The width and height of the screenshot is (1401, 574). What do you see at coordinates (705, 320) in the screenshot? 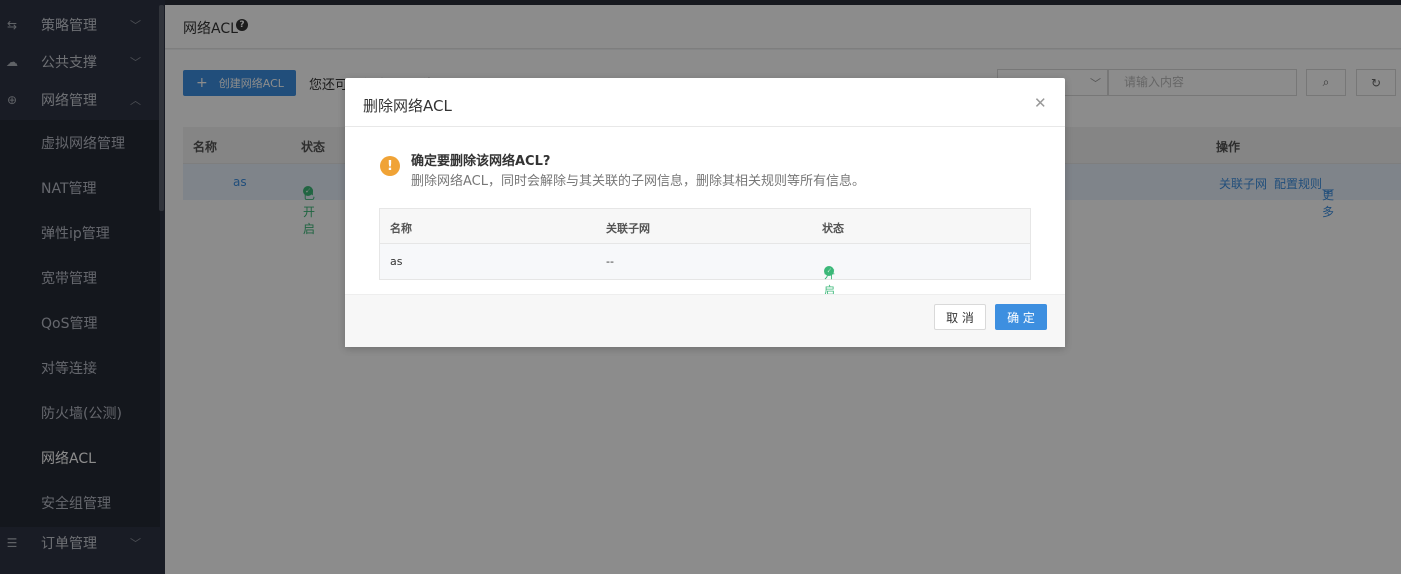
I see `modal-footer: 取 消 确 定` at bounding box center [705, 320].